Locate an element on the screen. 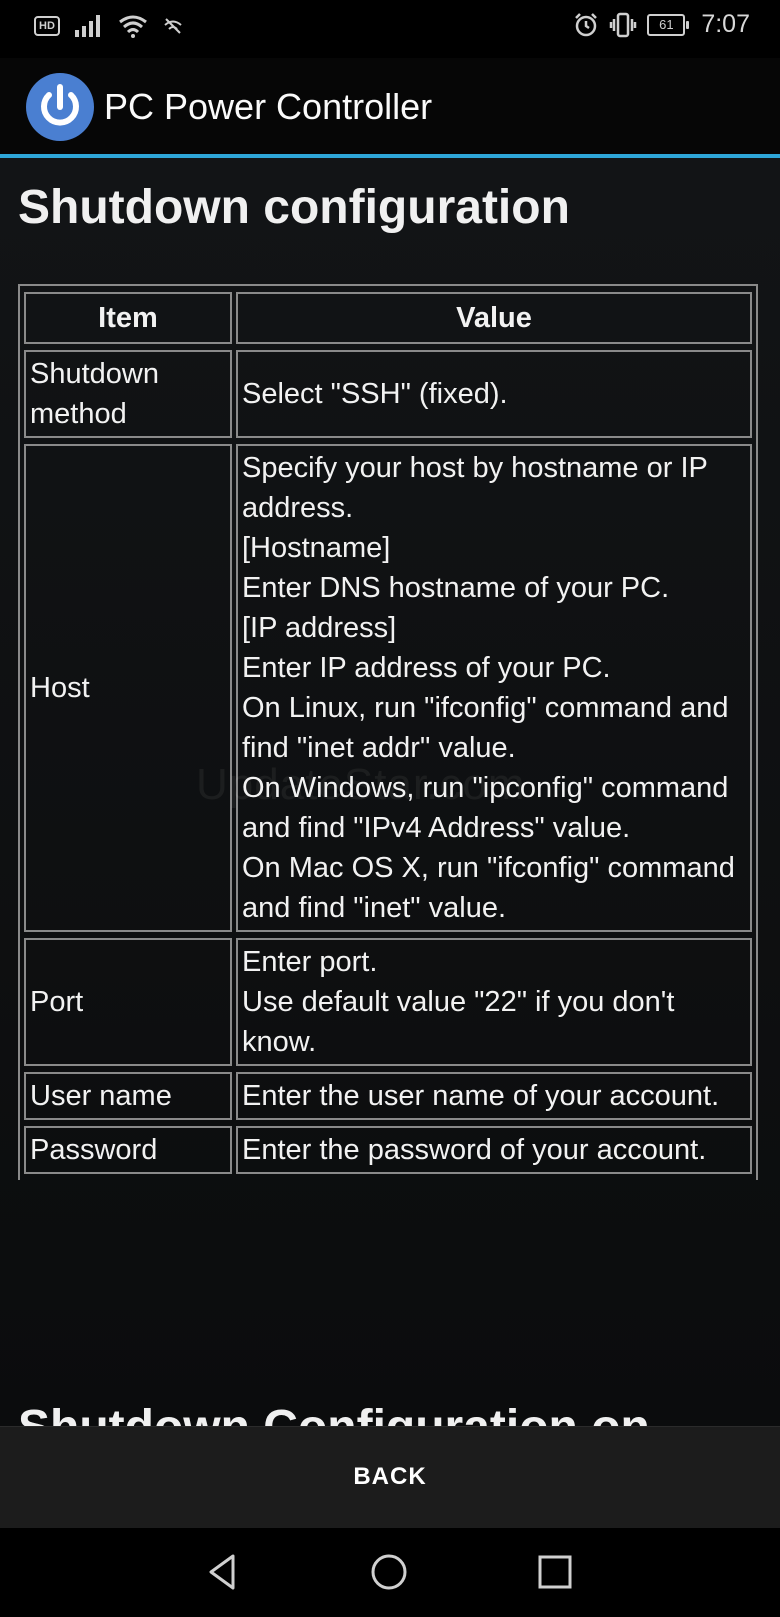 The height and width of the screenshot is (1617, 780). value-line: Enter DNS hostname of your PC. is located at coordinates (456, 588).